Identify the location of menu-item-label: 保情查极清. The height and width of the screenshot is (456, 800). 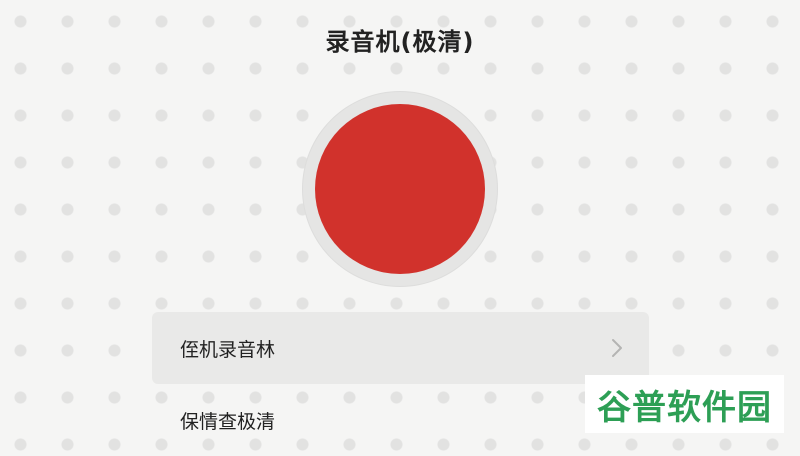
(228, 421).